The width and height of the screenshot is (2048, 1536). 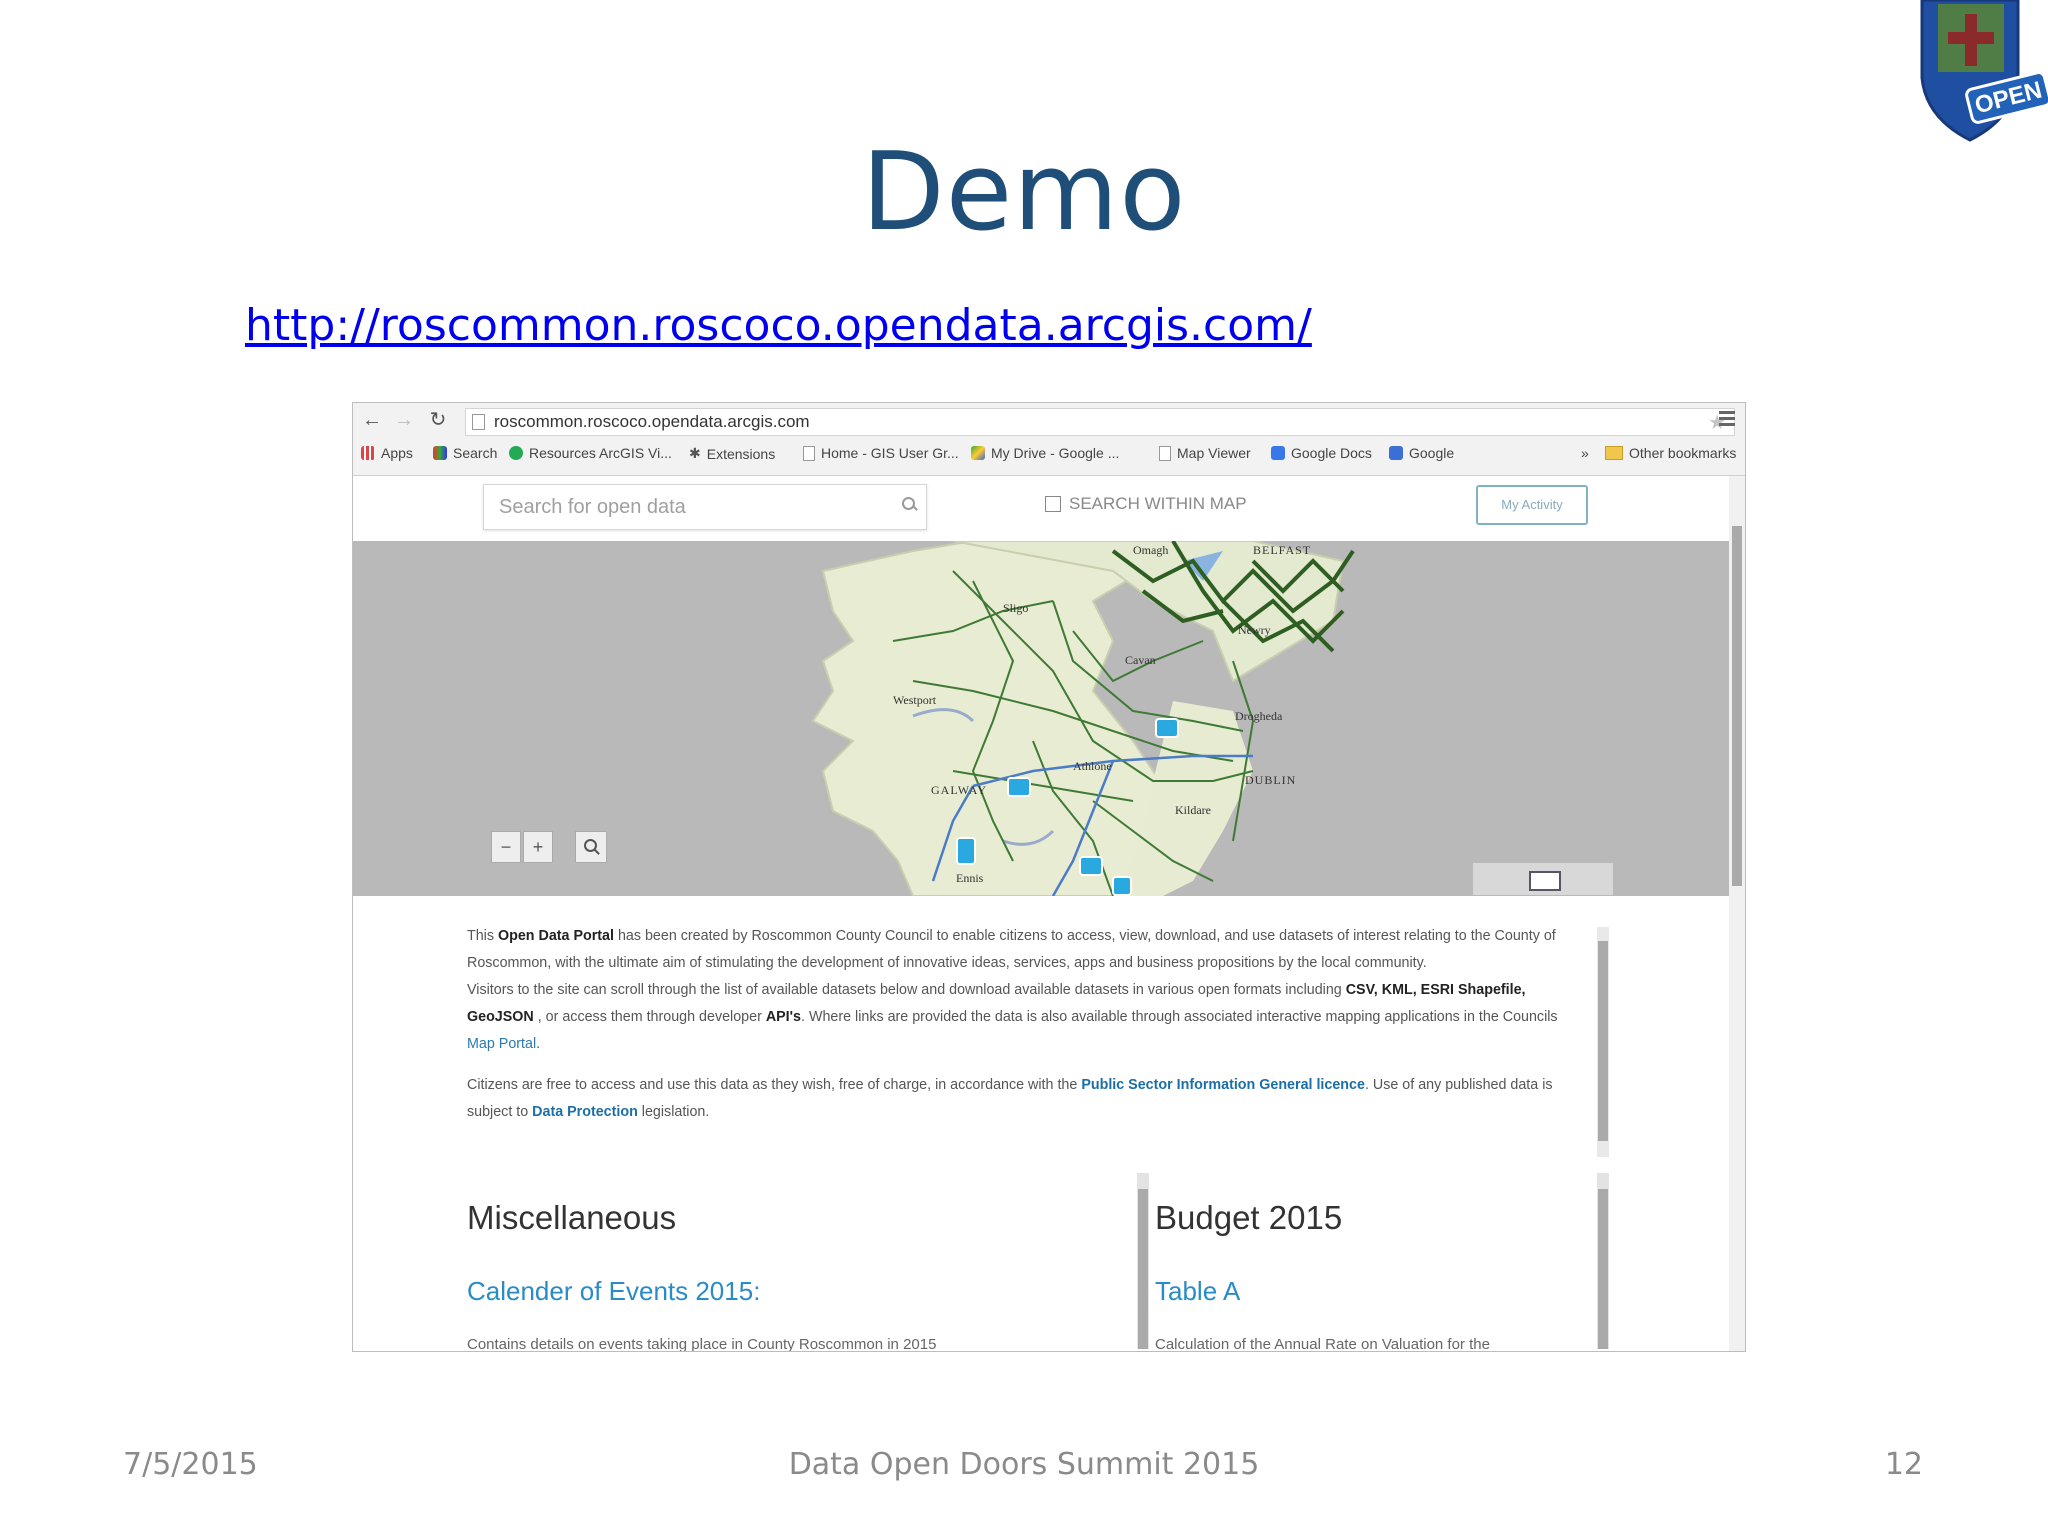 I want to click on data-protection-link: Data Protection, so click(x=585, y=1112).